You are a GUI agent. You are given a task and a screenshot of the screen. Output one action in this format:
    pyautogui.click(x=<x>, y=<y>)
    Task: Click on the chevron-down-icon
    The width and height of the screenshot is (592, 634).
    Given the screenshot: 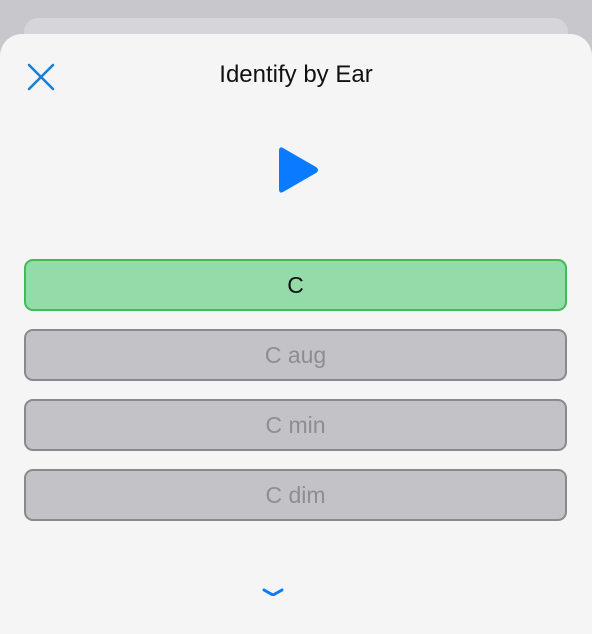 What is the action you would take?
    pyautogui.click(x=273, y=592)
    